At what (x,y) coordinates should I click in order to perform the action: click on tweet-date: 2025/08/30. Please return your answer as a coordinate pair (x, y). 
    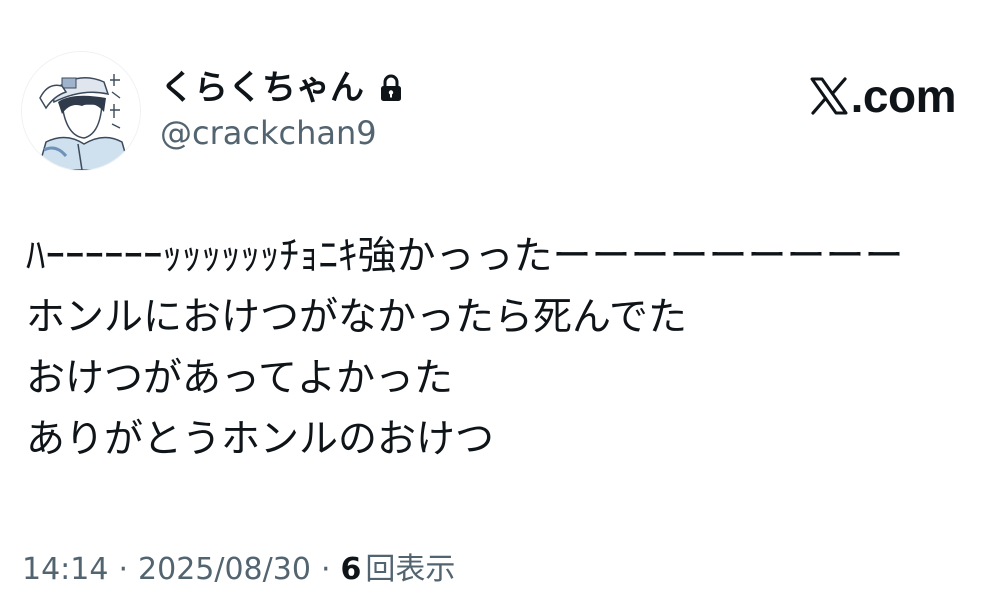
    Looking at the image, I should click on (224, 570).